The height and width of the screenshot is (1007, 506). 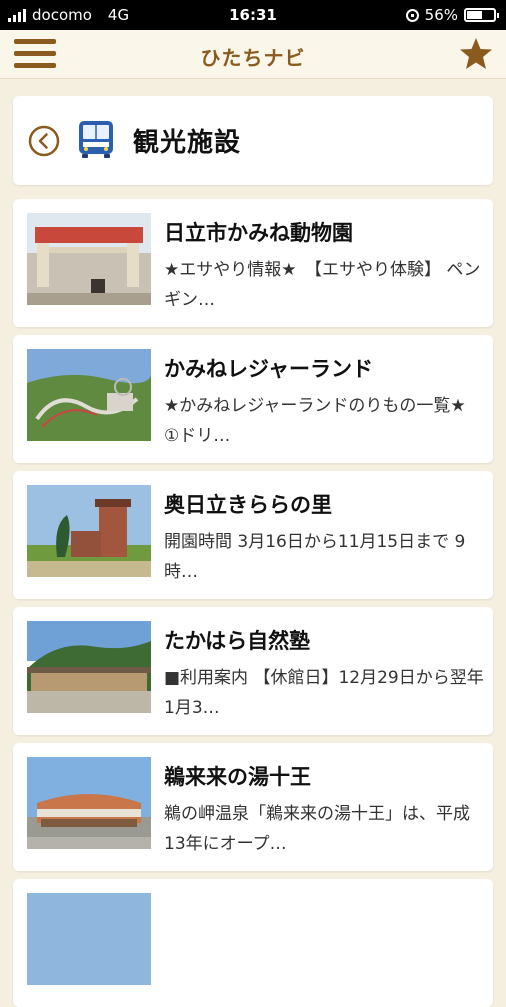 I want to click on section-title: 観光施設, so click(x=187, y=143).